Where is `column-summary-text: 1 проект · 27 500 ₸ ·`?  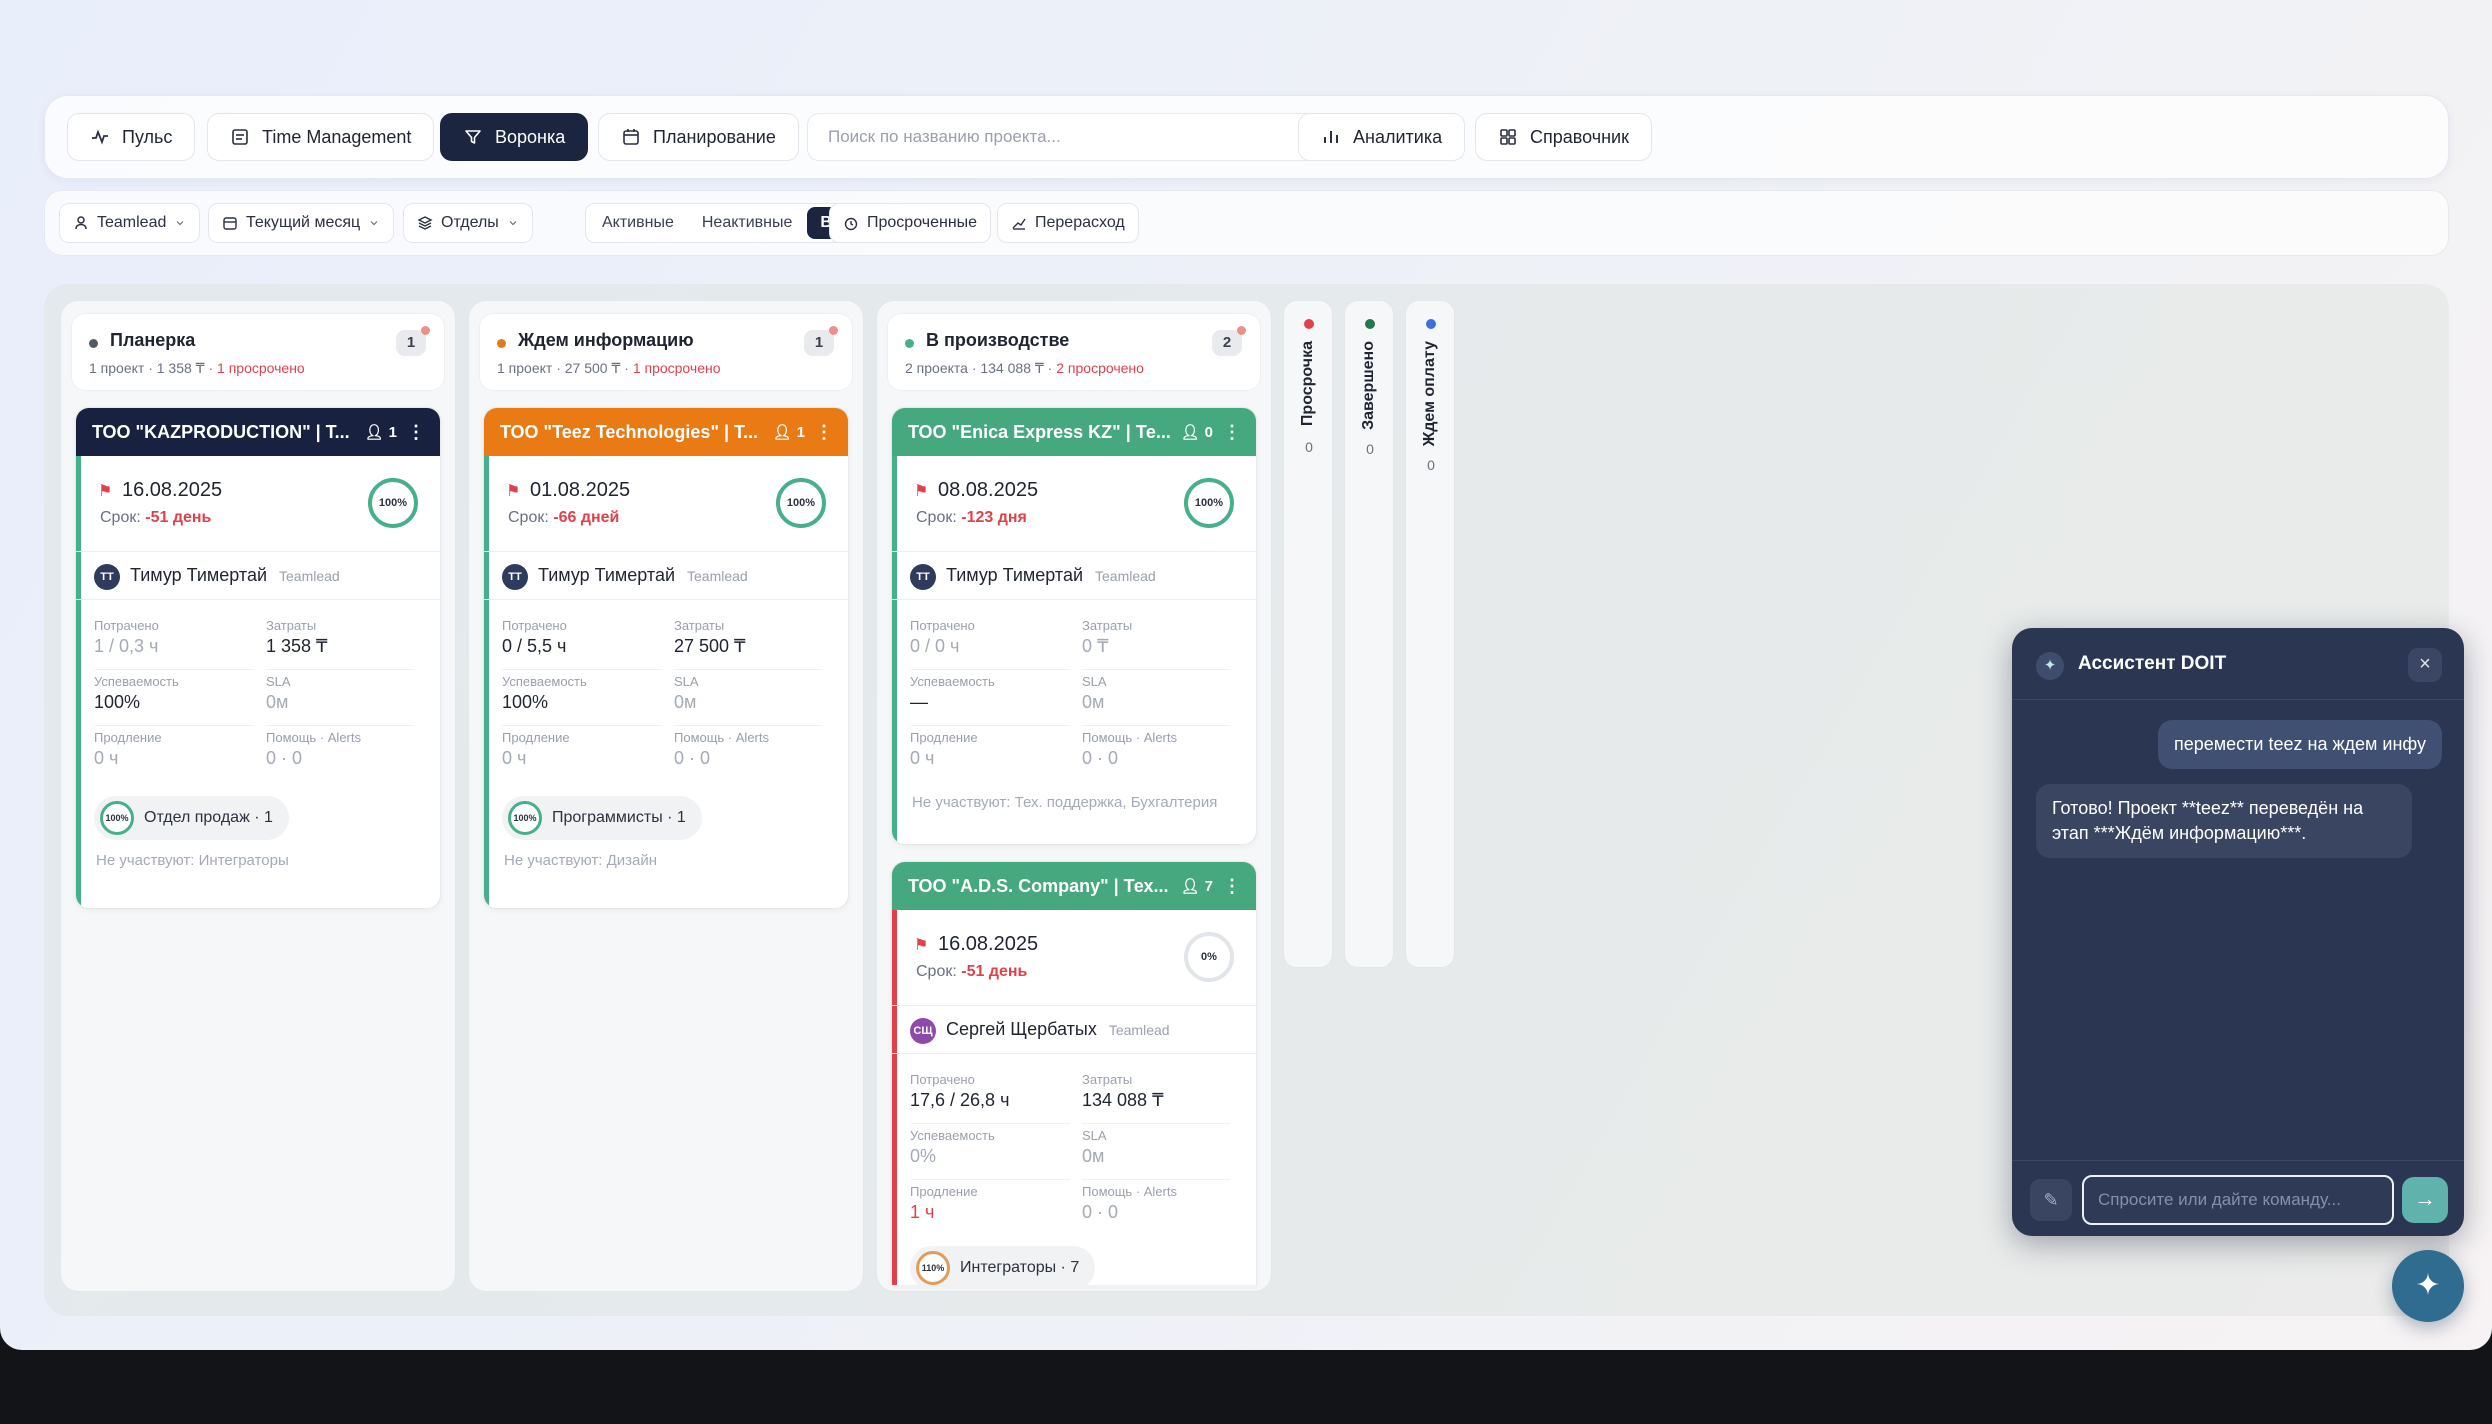 column-summary-text: 1 проект · 27 500 ₸ · is located at coordinates (565, 368).